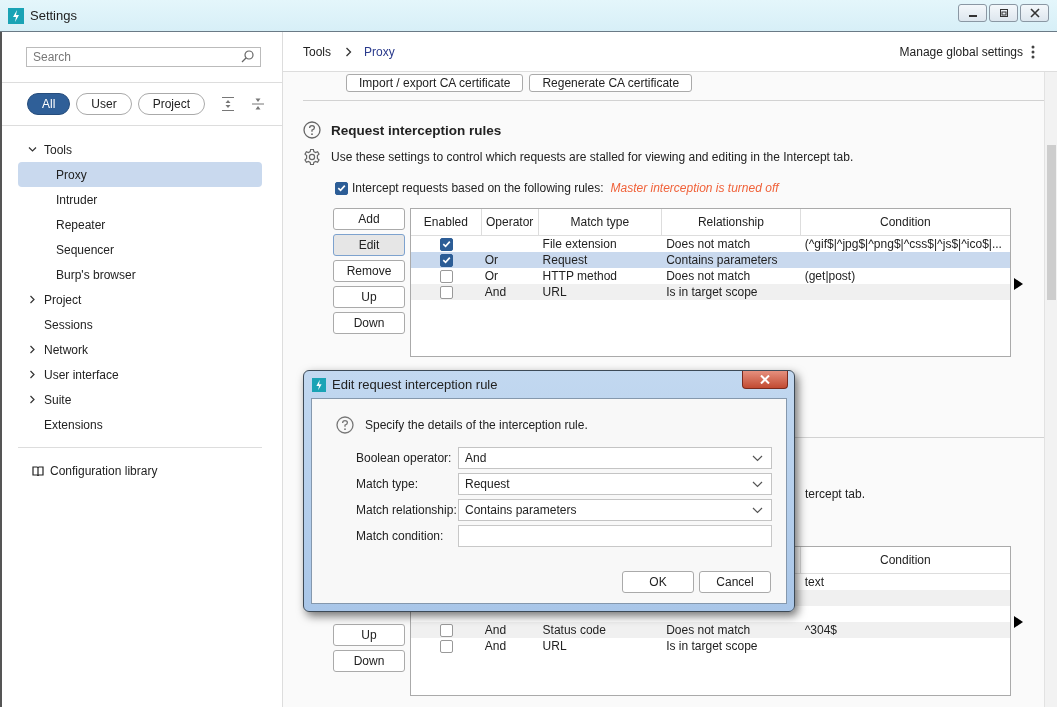 The height and width of the screenshot is (707, 1057). What do you see at coordinates (319, 384) in the screenshot?
I see `lightning-app-icon` at bounding box center [319, 384].